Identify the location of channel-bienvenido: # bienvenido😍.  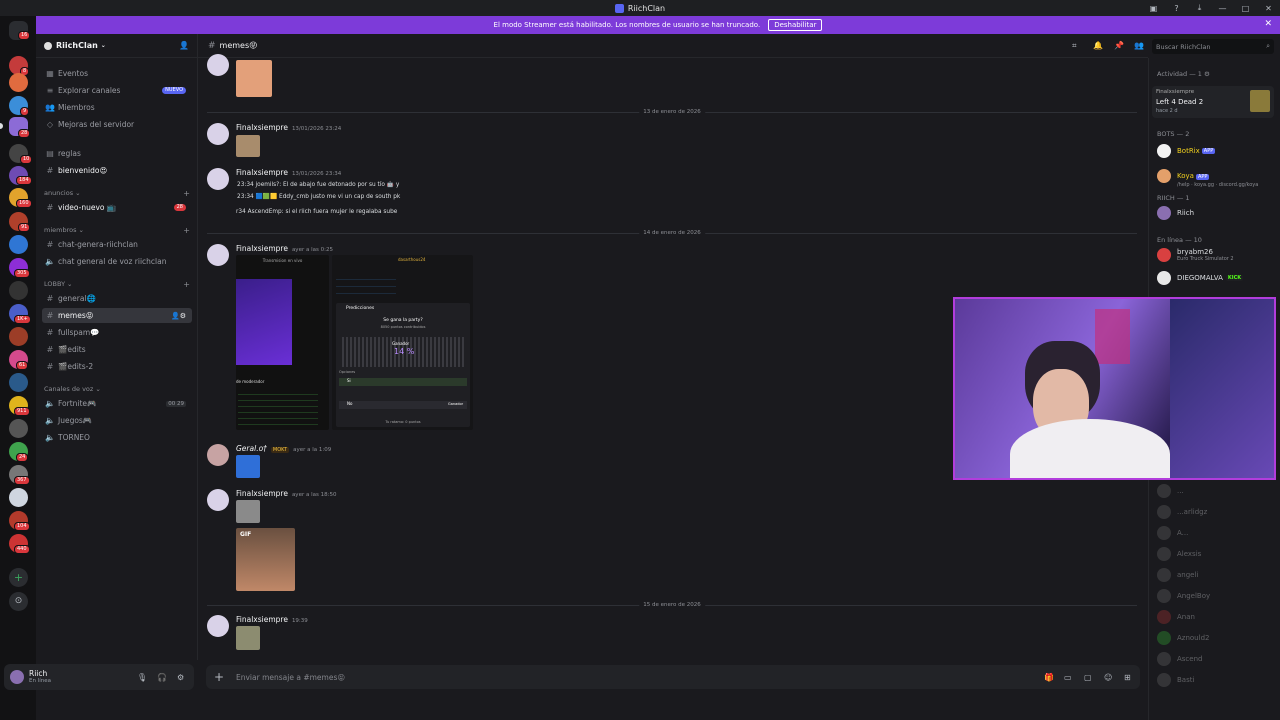
(117, 170).